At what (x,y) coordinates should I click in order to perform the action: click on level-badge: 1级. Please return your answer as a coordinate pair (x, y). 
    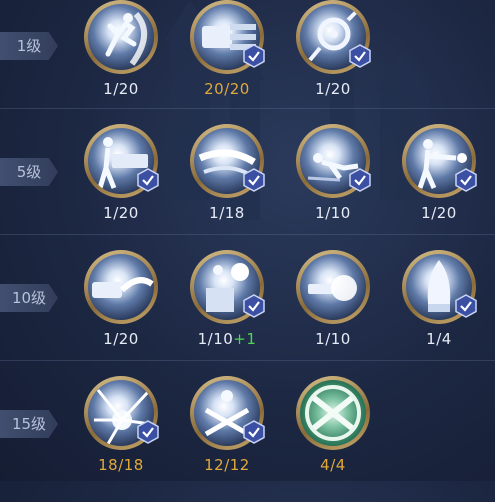
    Looking at the image, I should click on (29, 46).